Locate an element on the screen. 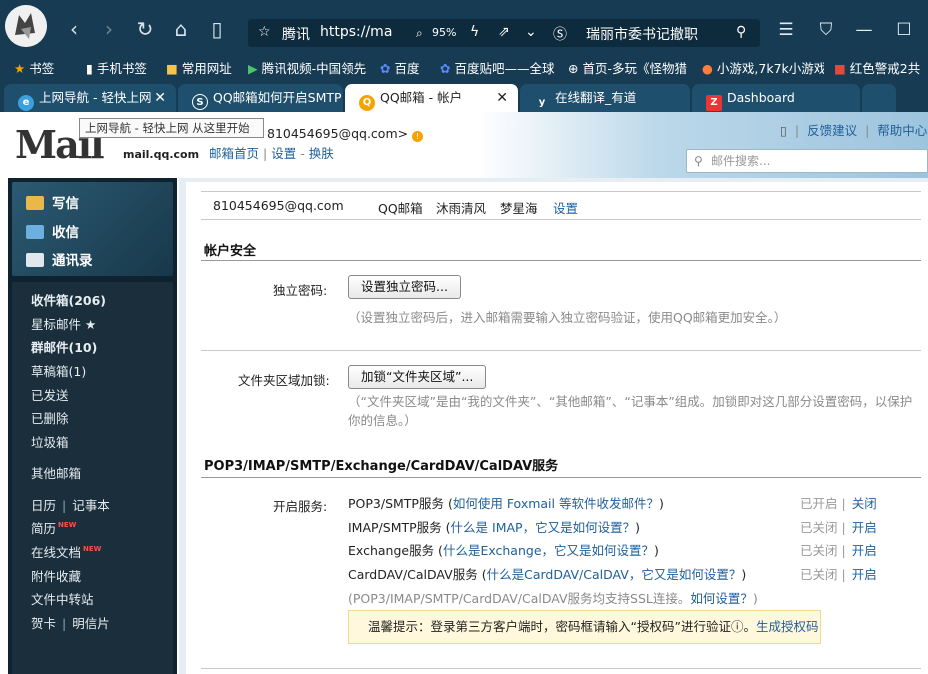 The height and width of the screenshot is (674, 928). exchange-help-link: 什么是Exchange，它又是如何设置？ is located at coordinates (548, 550).